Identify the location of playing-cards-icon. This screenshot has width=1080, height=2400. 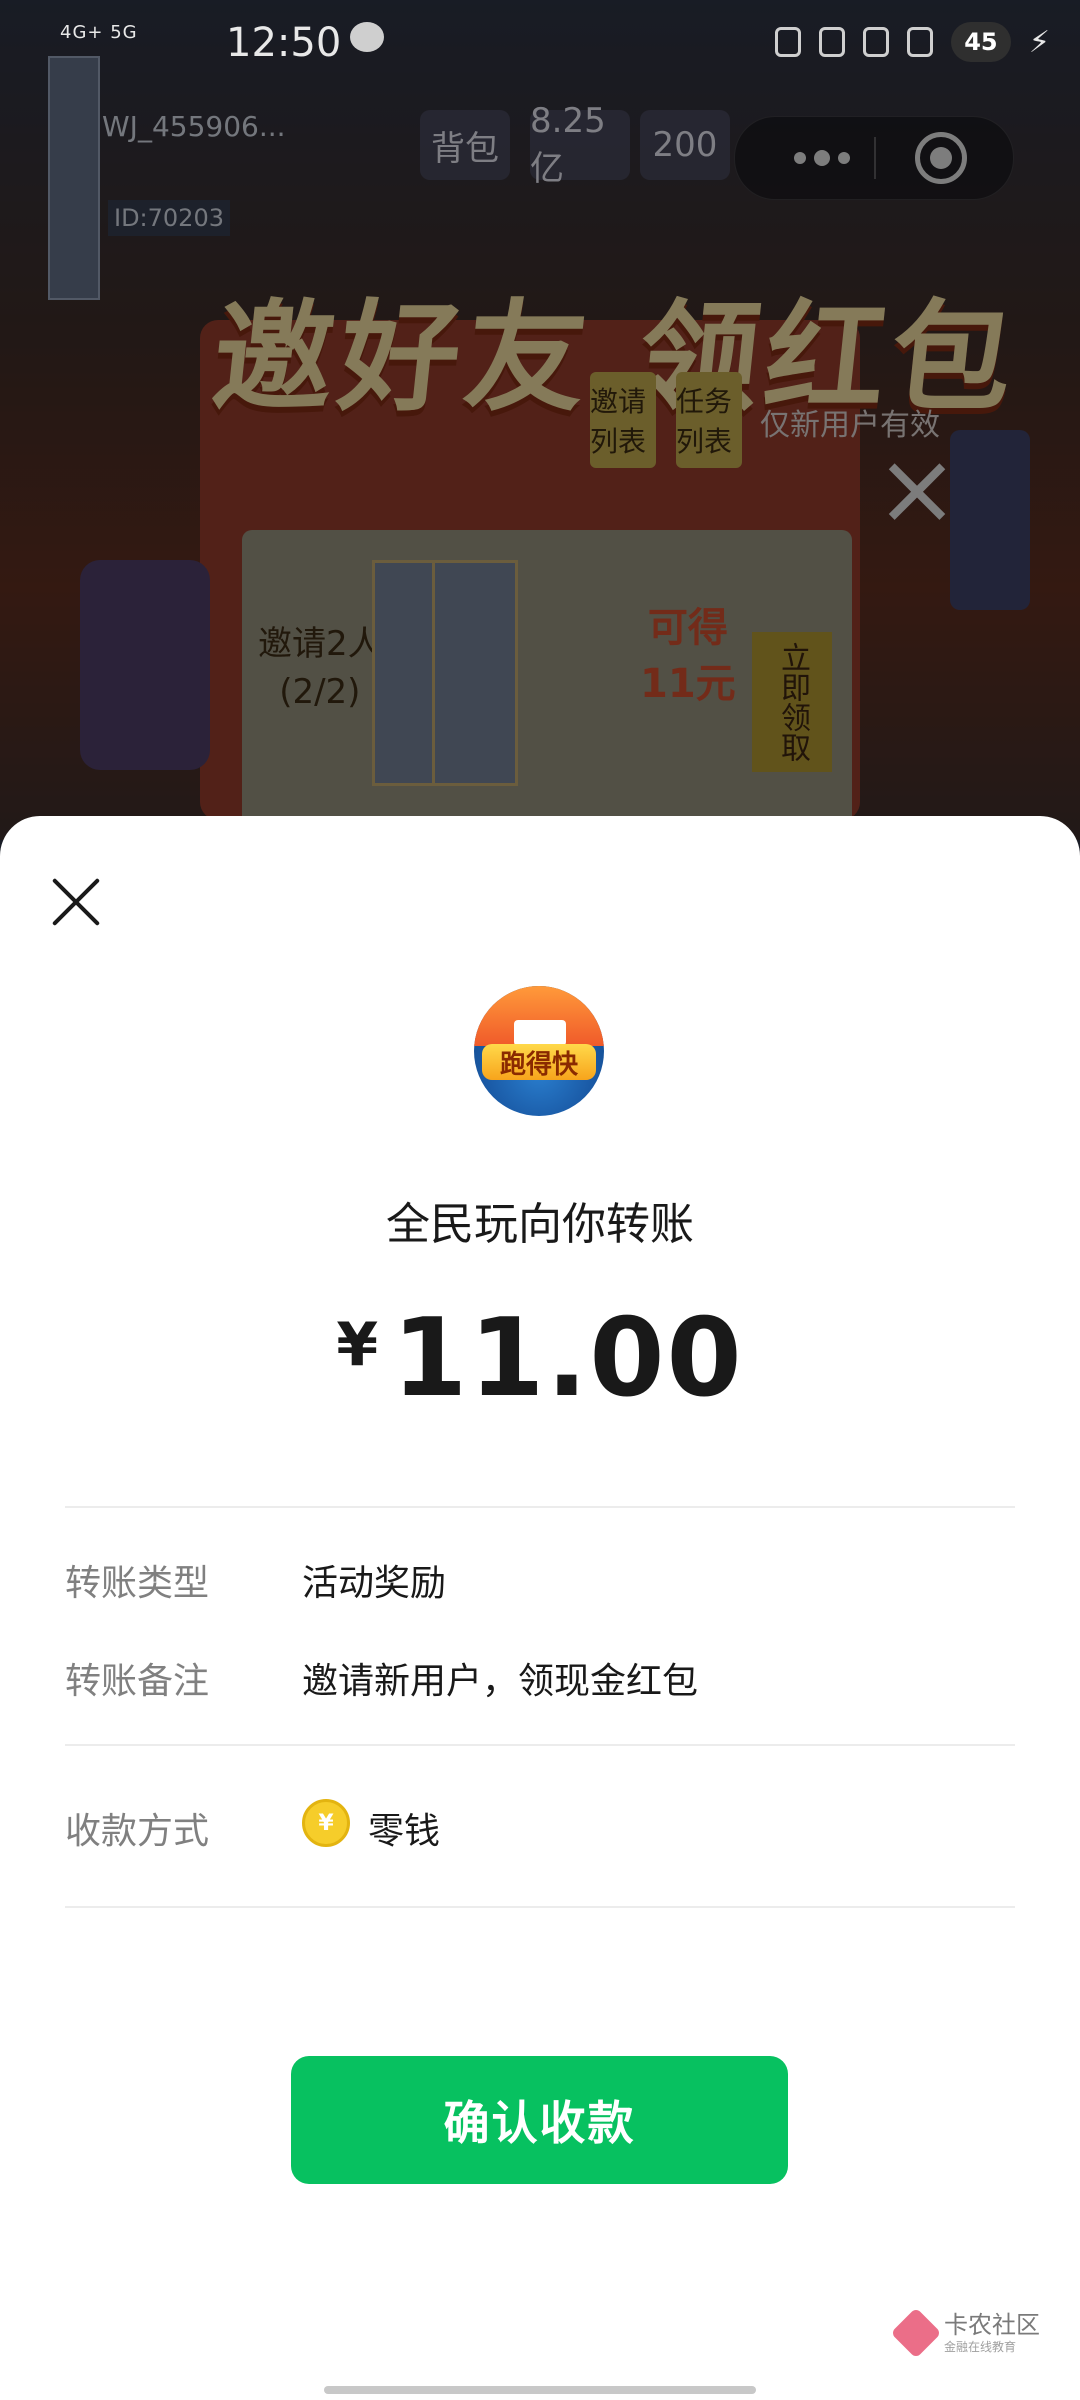
(540, 1033).